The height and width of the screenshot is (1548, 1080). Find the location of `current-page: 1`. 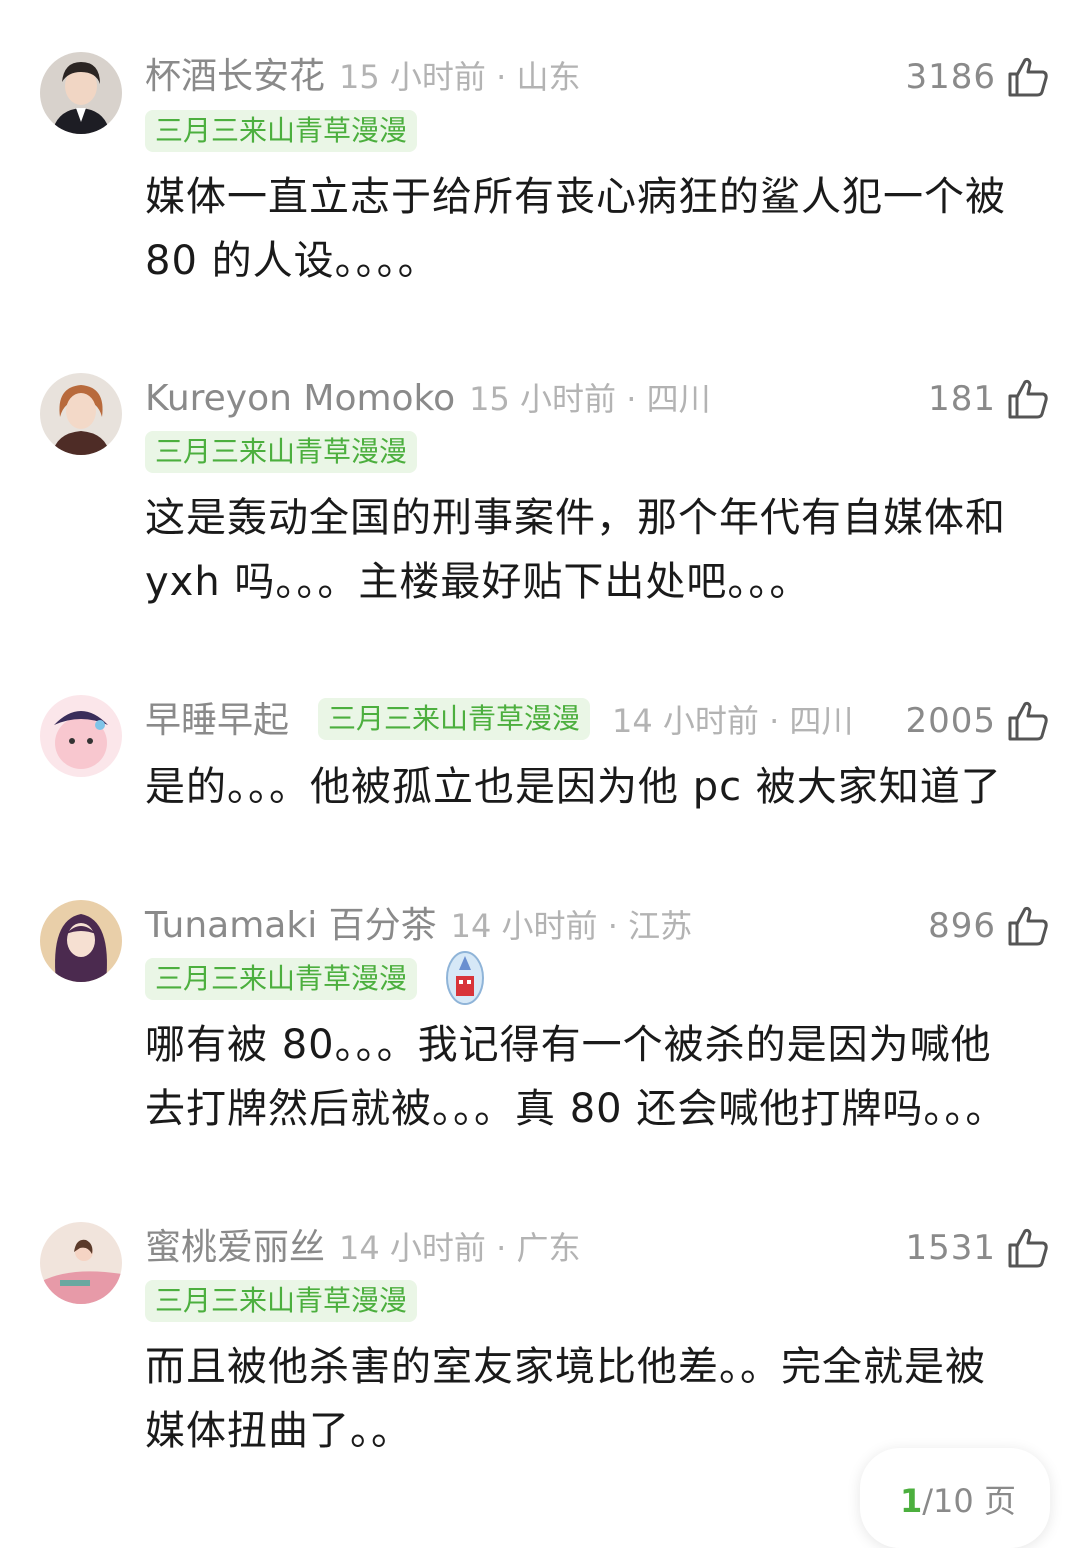

current-page: 1 is located at coordinates (911, 1501).